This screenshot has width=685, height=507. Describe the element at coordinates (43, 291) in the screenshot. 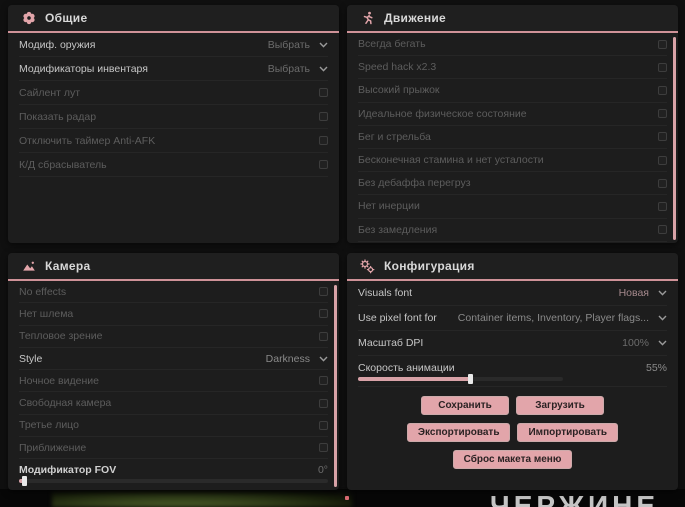

I see `row-label: No effects` at that location.